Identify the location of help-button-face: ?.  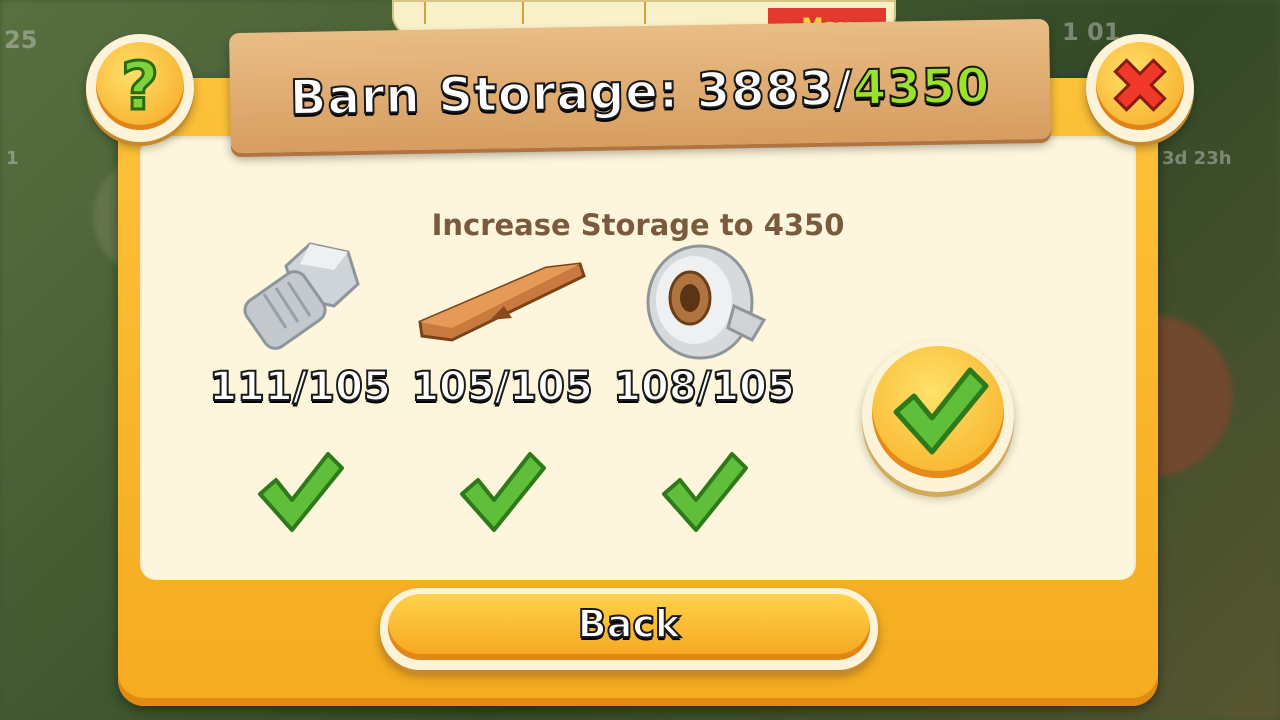
(140, 86).